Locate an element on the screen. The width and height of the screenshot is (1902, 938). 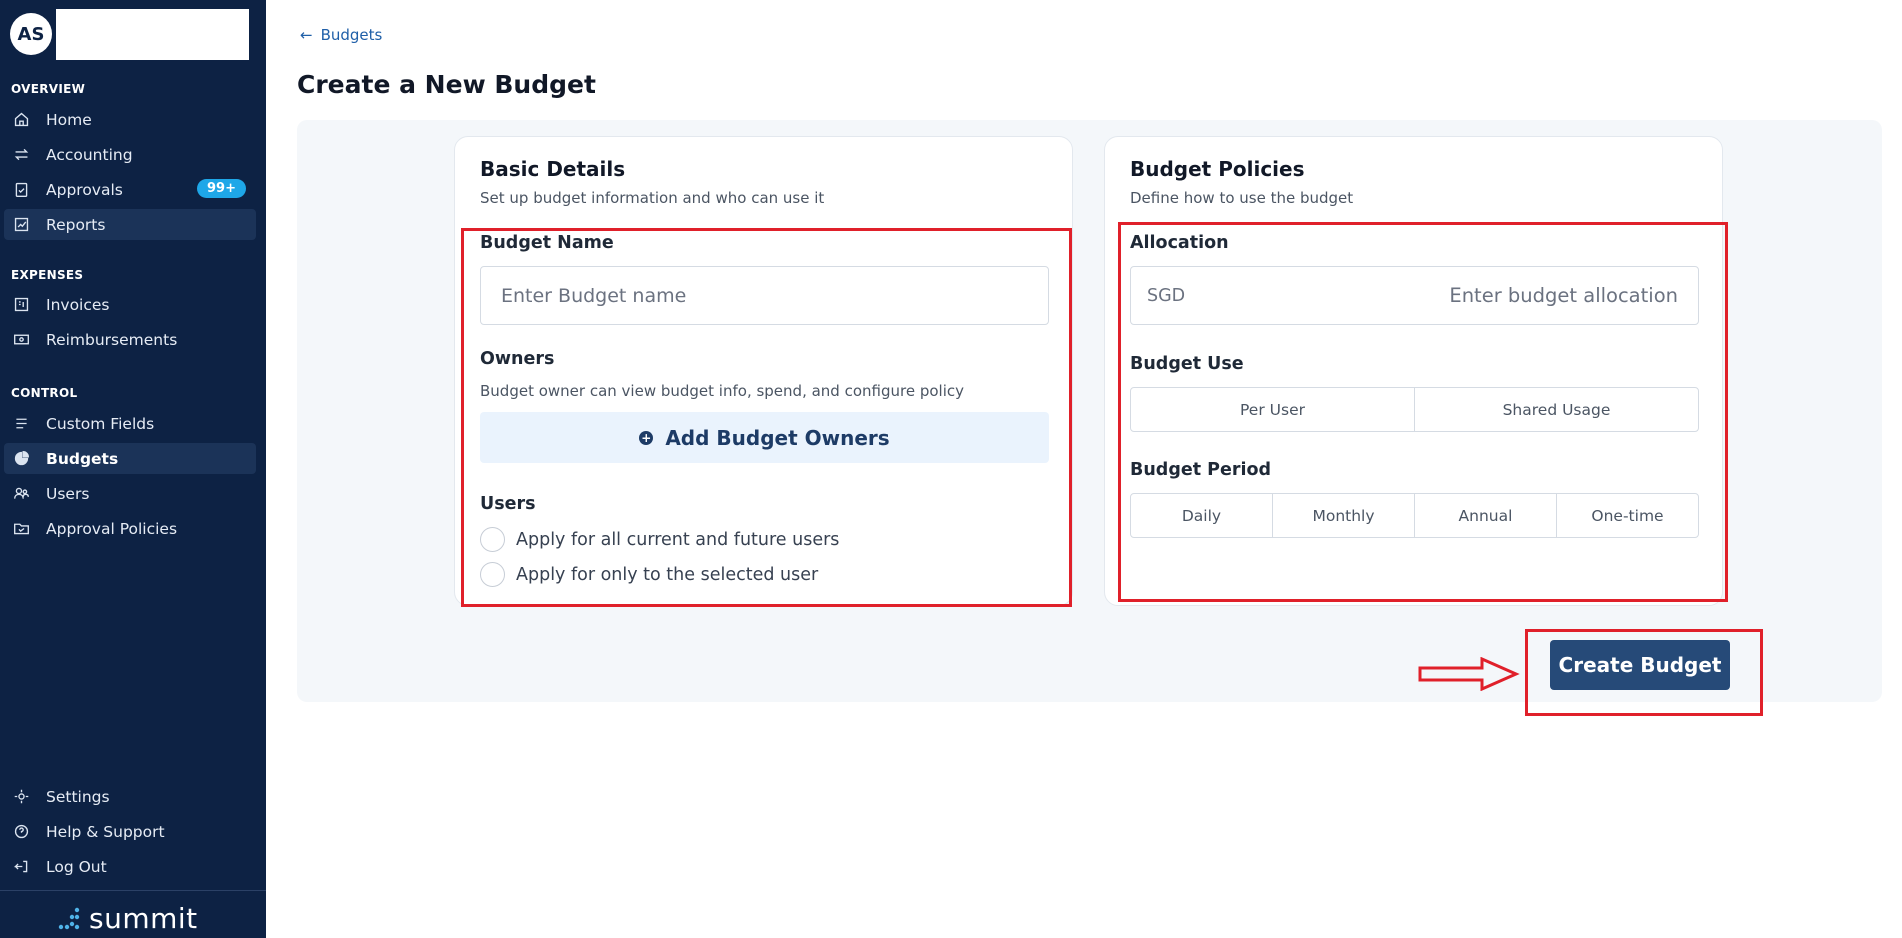
section-expenses: EXPENSES is located at coordinates (47, 275).